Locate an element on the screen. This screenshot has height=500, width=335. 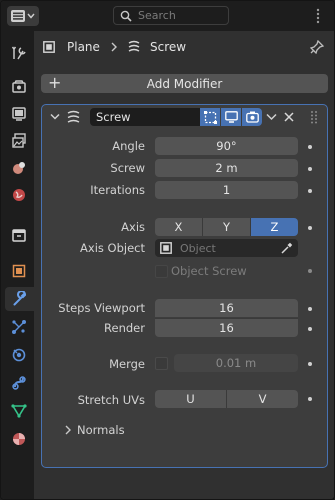
breadcrumb: Plane Screw is located at coordinates (184, 47).